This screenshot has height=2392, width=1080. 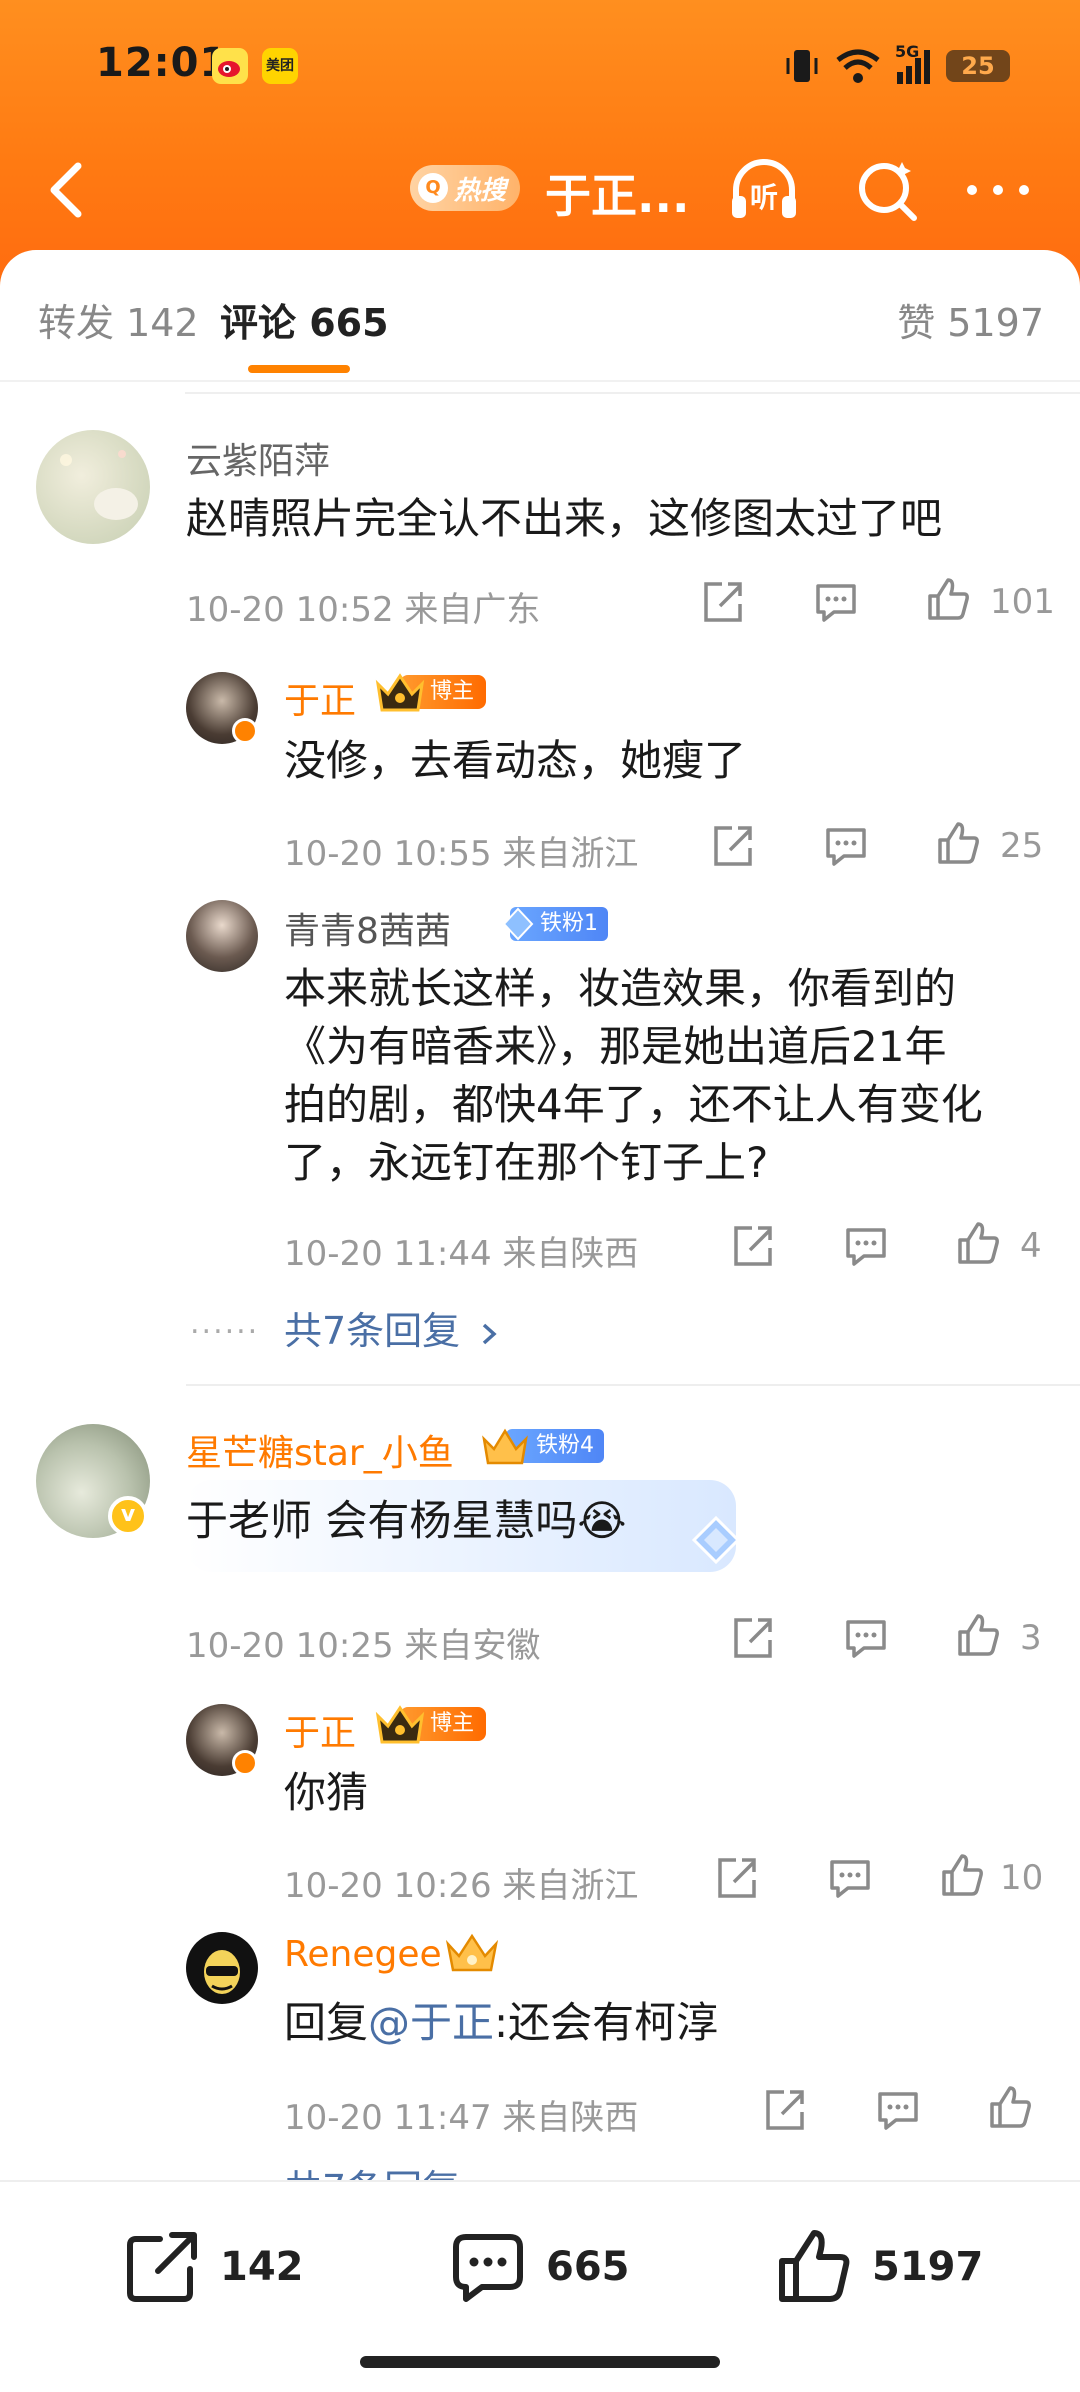 What do you see at coordinates (388, 2118) in the screenshot?
I see `reply-date: 10-20 11:47` at bounding box center [388, 2118].